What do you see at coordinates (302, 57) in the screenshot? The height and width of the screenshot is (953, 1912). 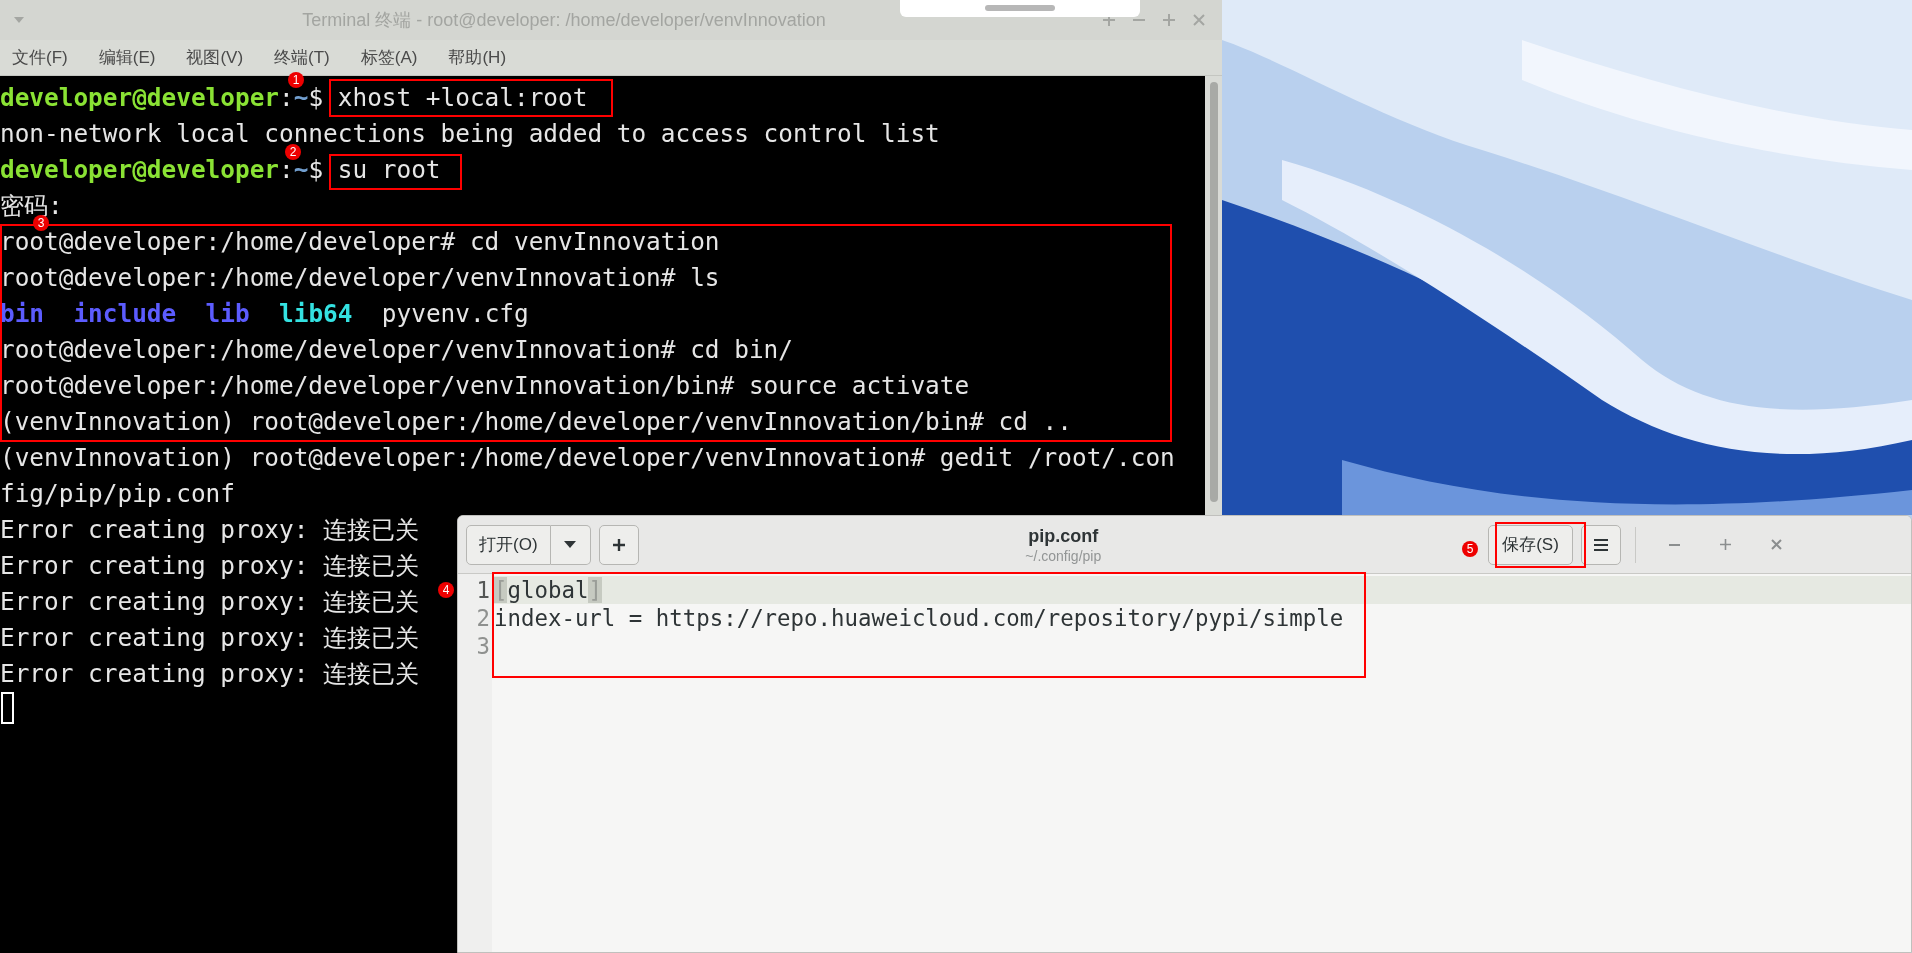 I see `menu-item: 终端(T)` at bounding box center [302, 57].